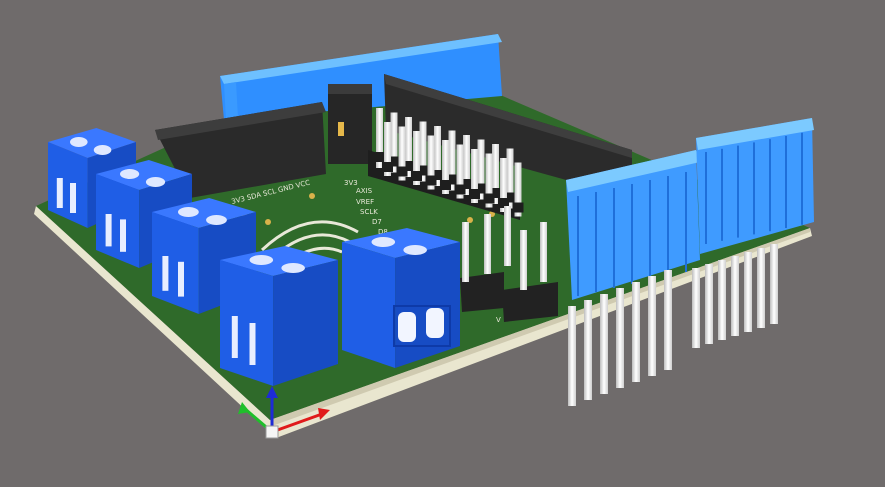 This screenshot has height=487, width=885. What do you see at coordinates (350, 124) in the screenshot?
I see `jumper-block` at bounding box center [350, 124].